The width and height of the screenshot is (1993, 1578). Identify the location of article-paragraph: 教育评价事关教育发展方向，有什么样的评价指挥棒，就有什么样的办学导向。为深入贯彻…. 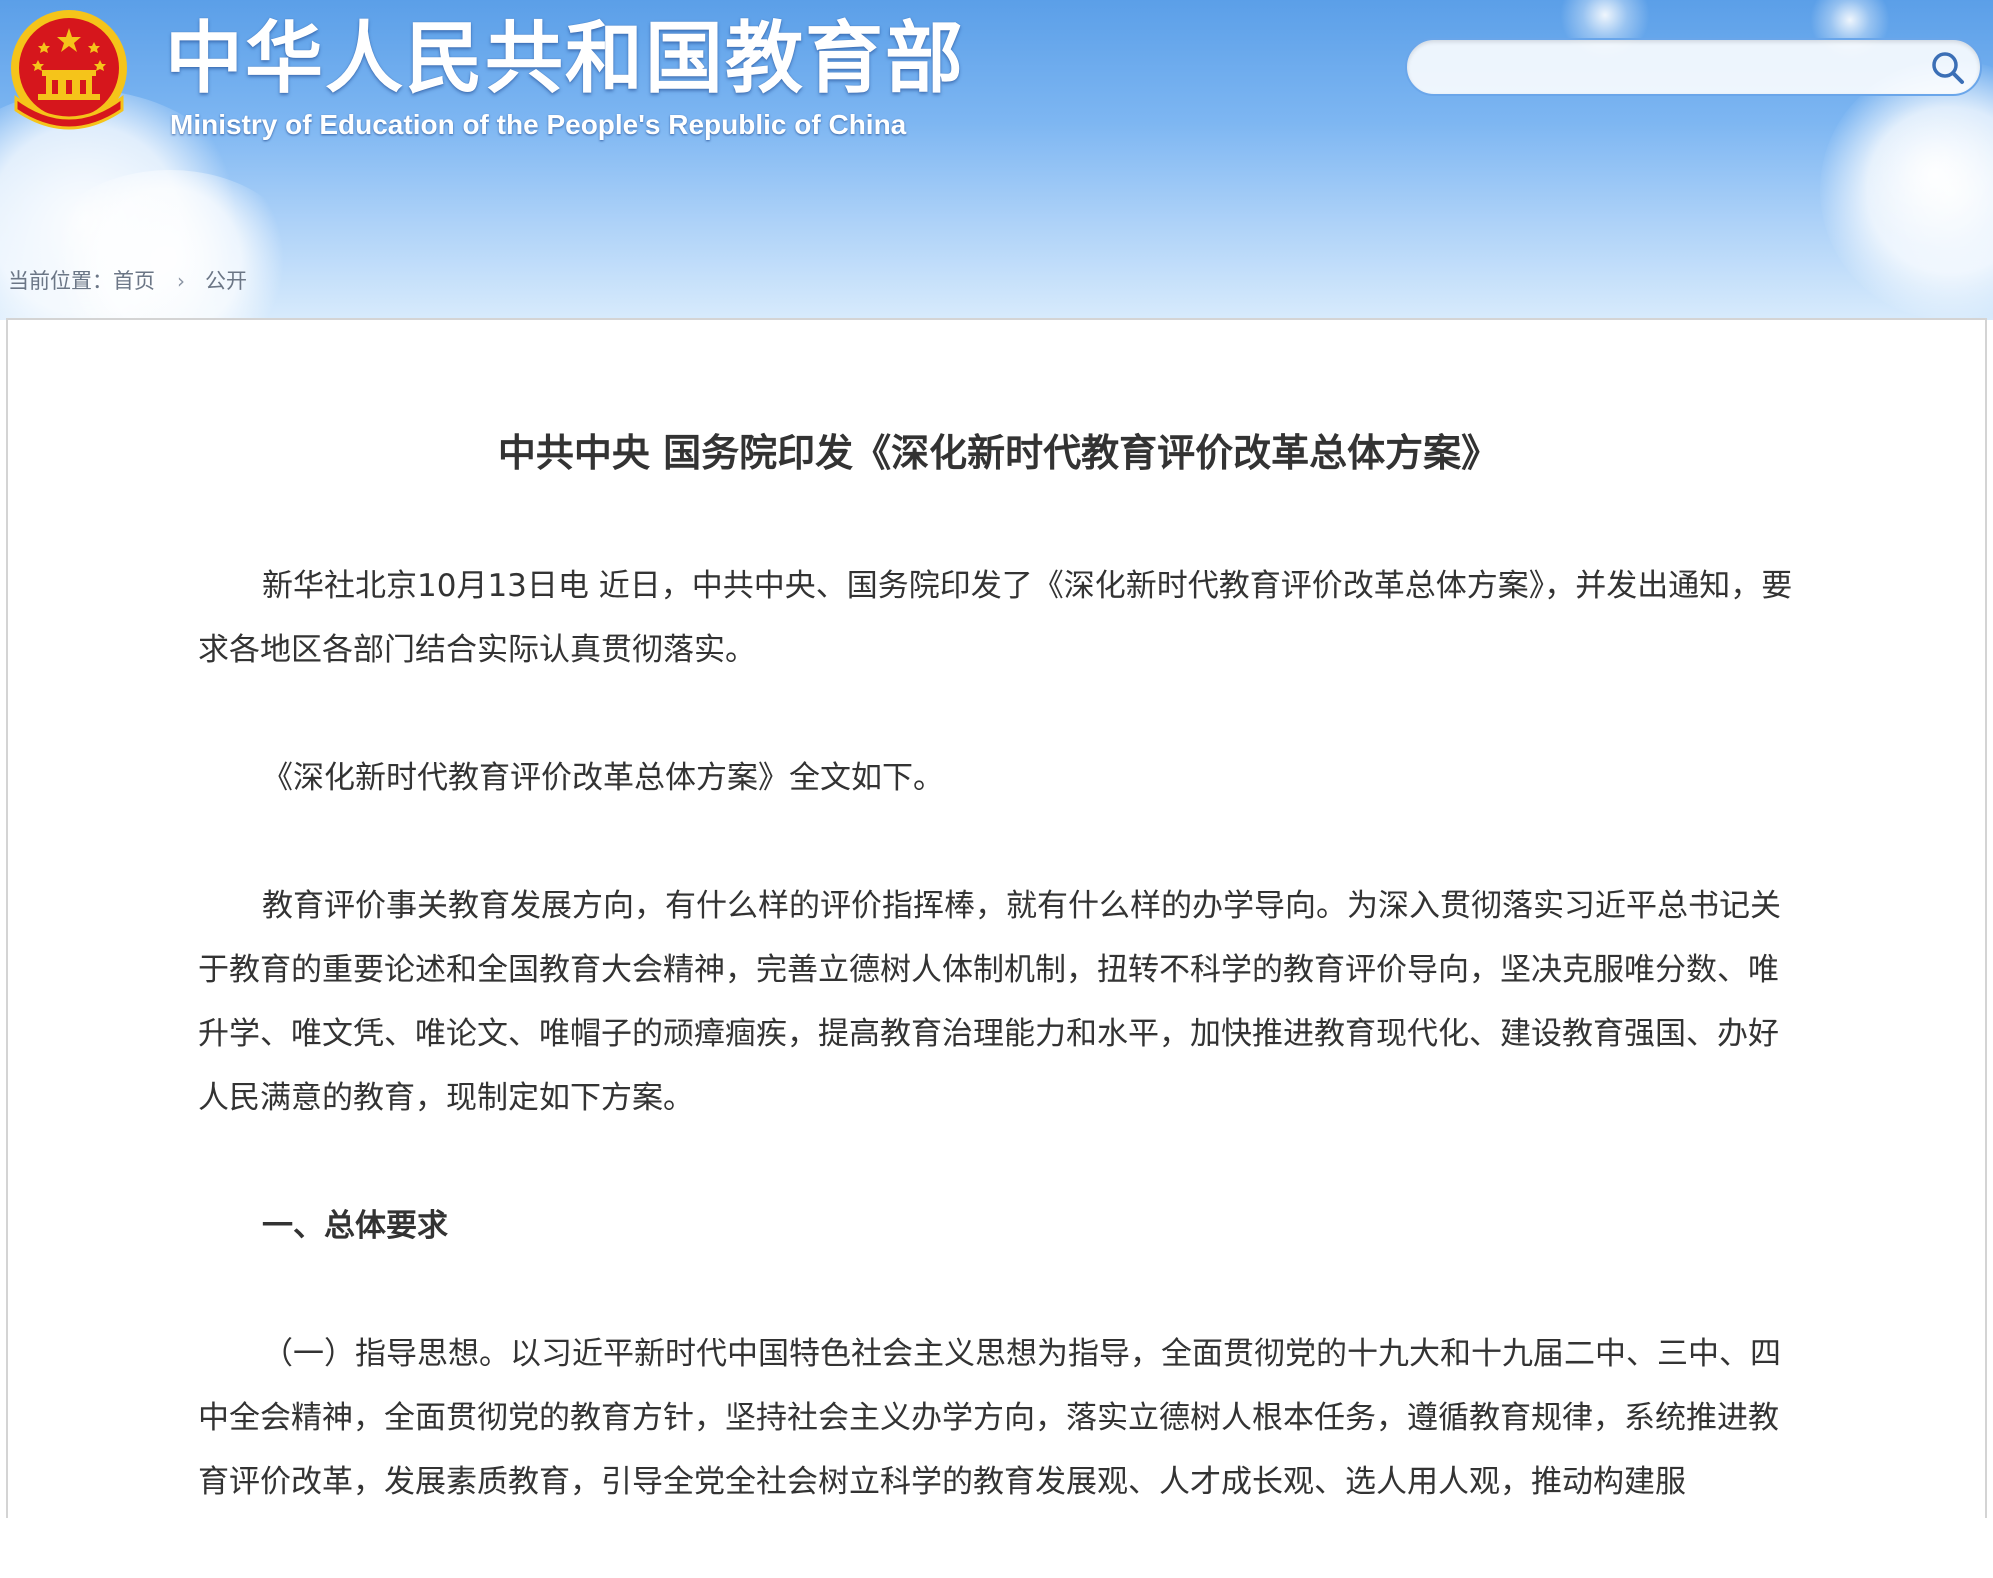
(989, 1002).